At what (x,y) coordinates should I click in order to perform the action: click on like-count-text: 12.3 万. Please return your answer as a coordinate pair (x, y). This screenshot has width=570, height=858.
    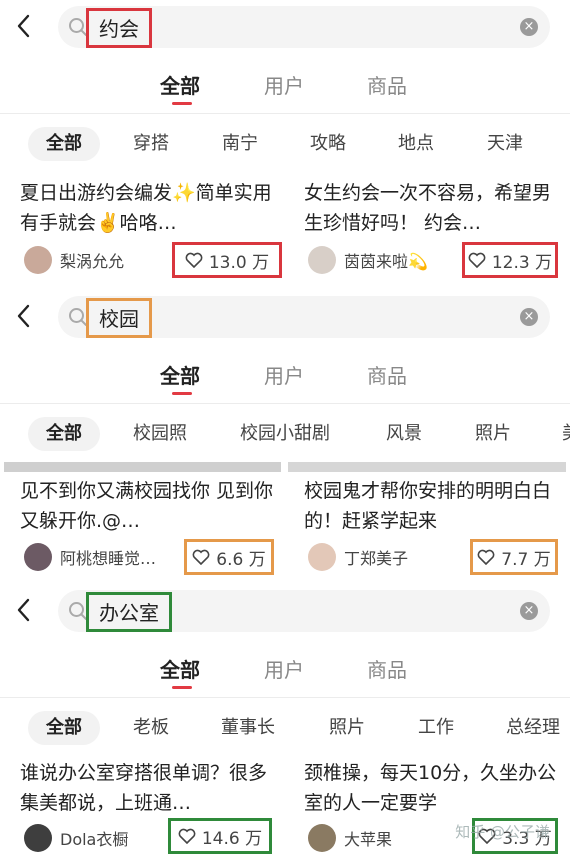
    Looking at the image, I should click on (522, 262).